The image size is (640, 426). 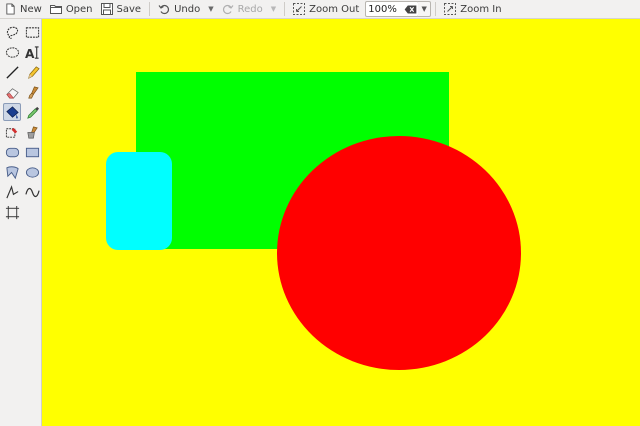 I want to click on lasso-icon, so click(x=12, y=32).